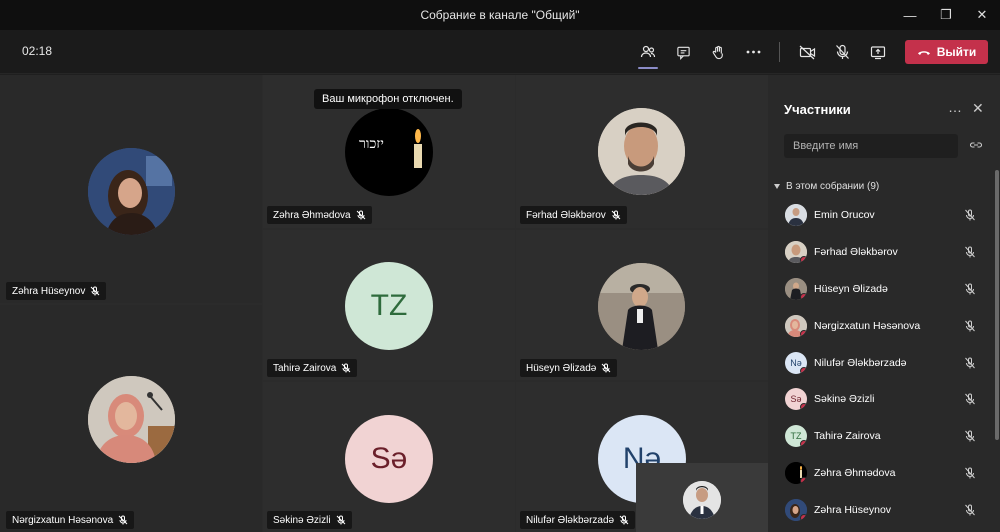 Image resolution: width=1000 pixels, height=532 pixels. I want to click on leave-button: Выйти, so click(946, 52).